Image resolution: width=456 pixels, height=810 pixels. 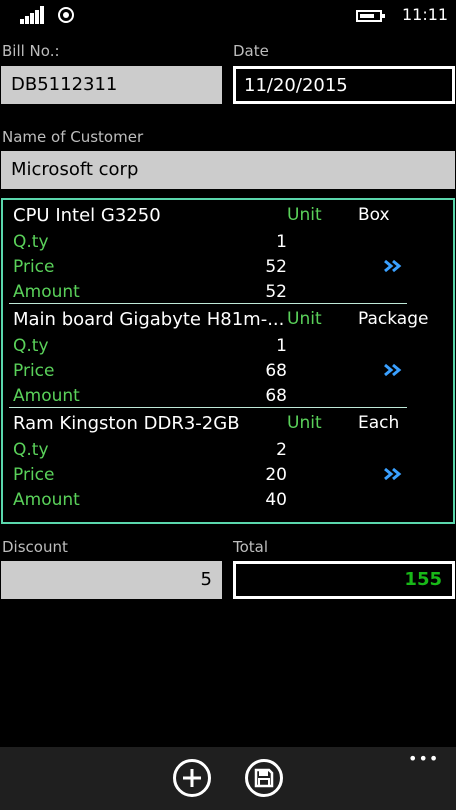 I want to click on price-value: 52, so click(x=276, y=267).